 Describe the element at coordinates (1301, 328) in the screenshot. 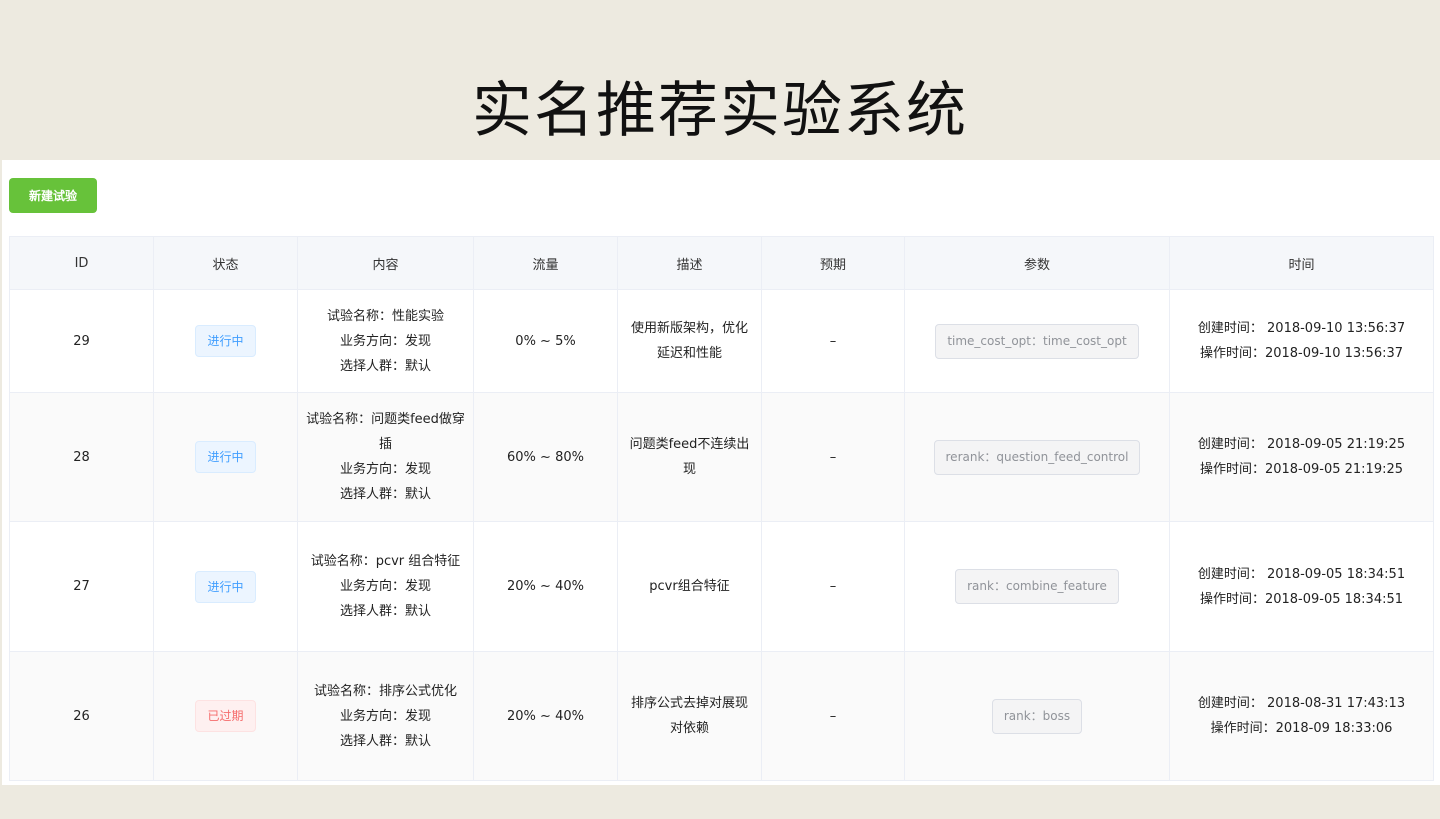

I see `created-time: 创建时间： 2018-09-10 13:56:37` at that location.